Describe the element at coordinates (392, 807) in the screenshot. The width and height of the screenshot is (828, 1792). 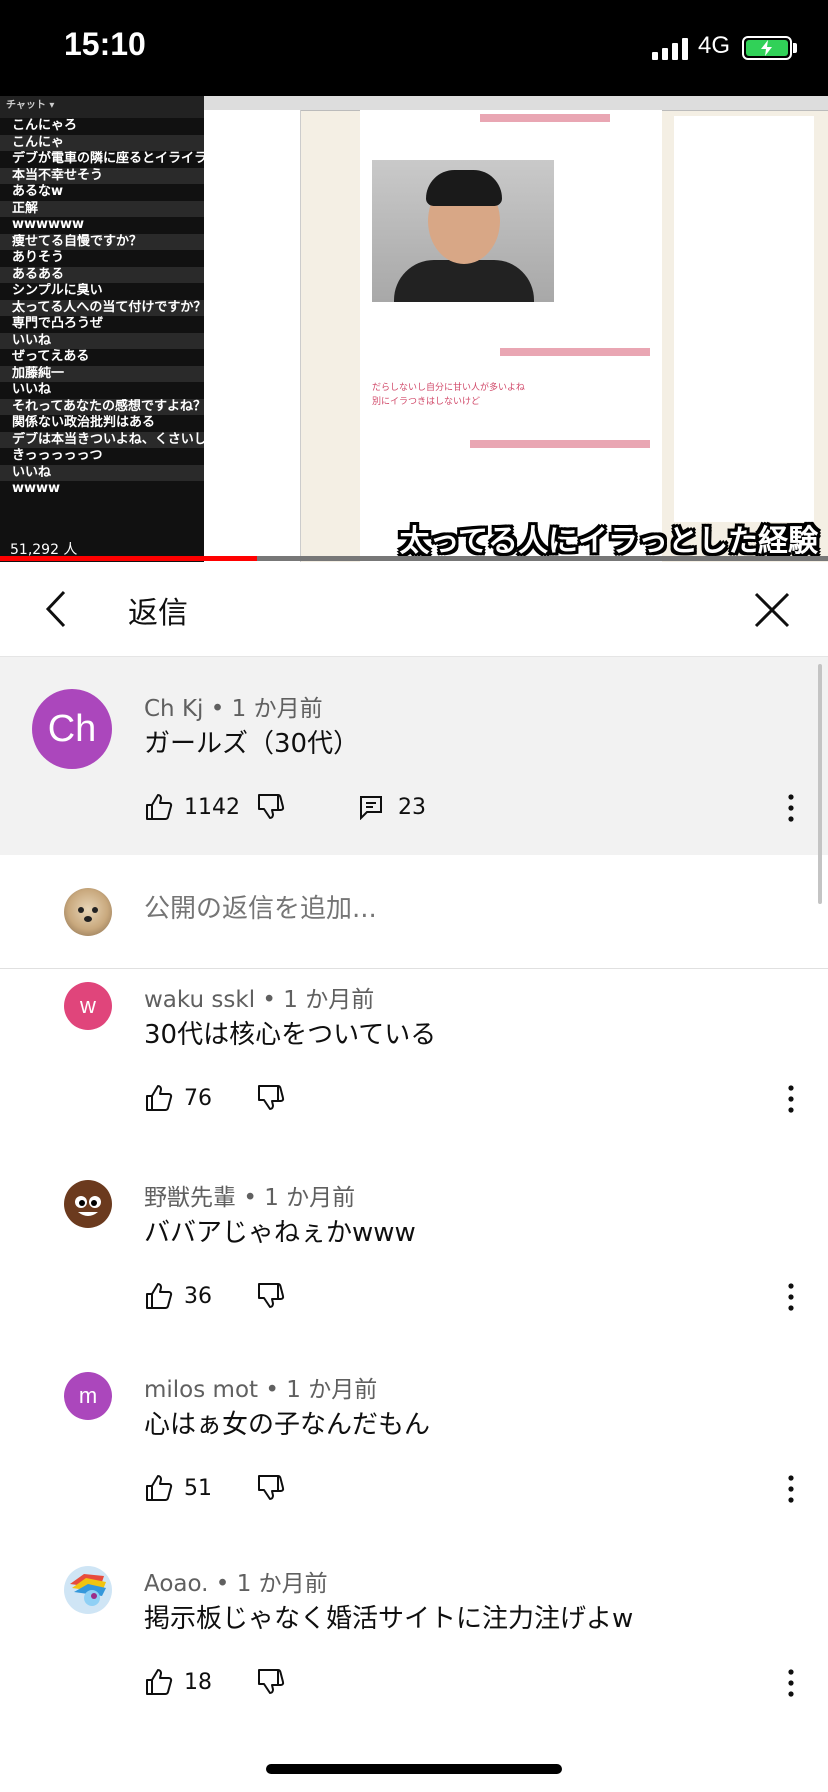
I see `reply-count-button: 23` at that location.